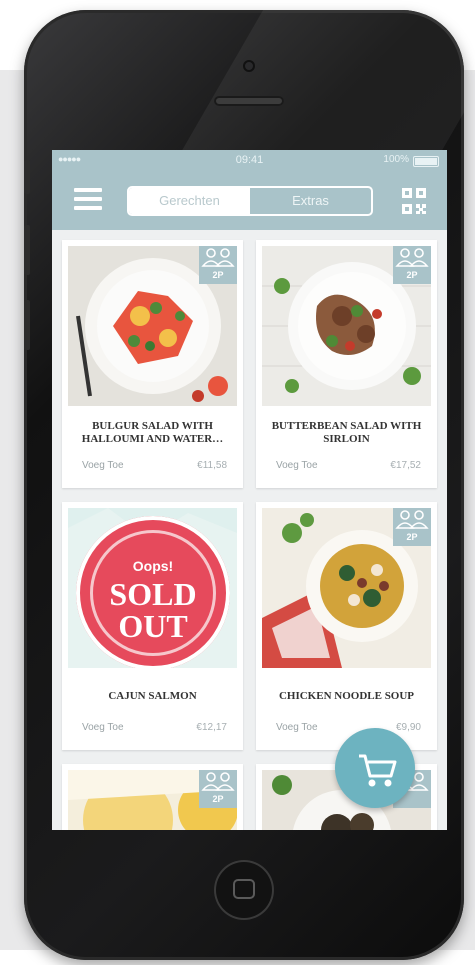  I want to click on product-image: Oops! SOLD OUT, so click(152, 588).